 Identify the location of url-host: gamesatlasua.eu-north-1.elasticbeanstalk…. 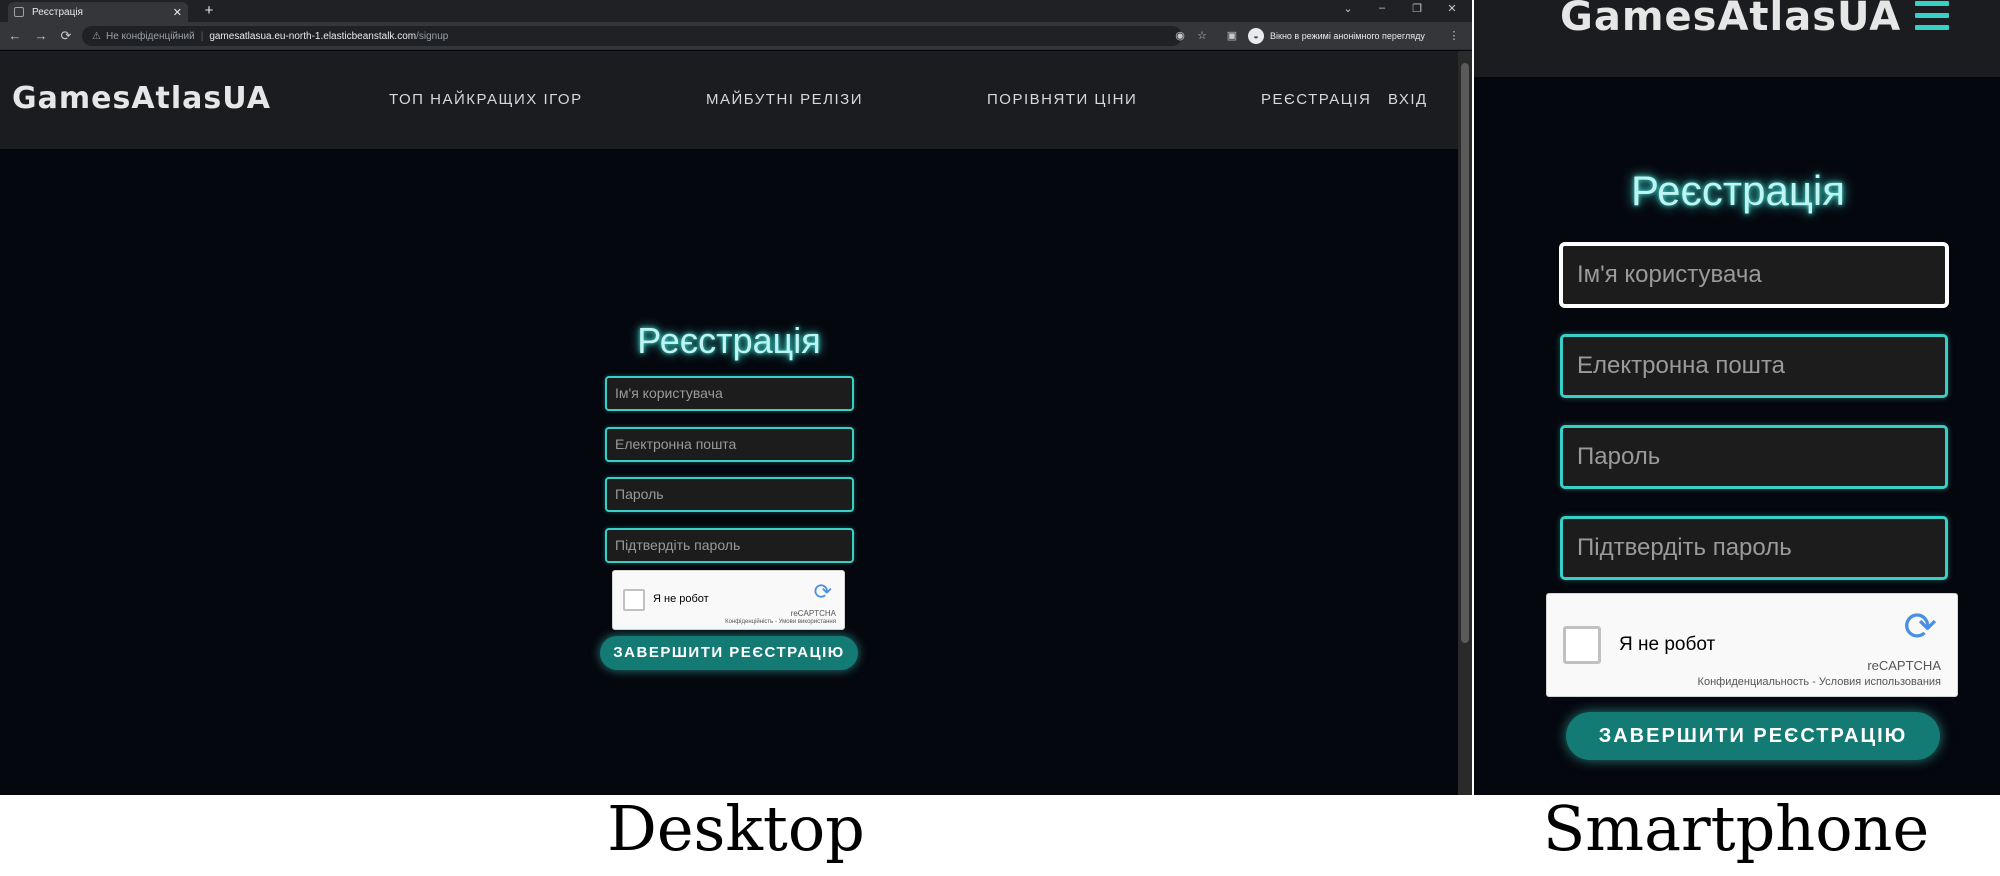
(313, 36).